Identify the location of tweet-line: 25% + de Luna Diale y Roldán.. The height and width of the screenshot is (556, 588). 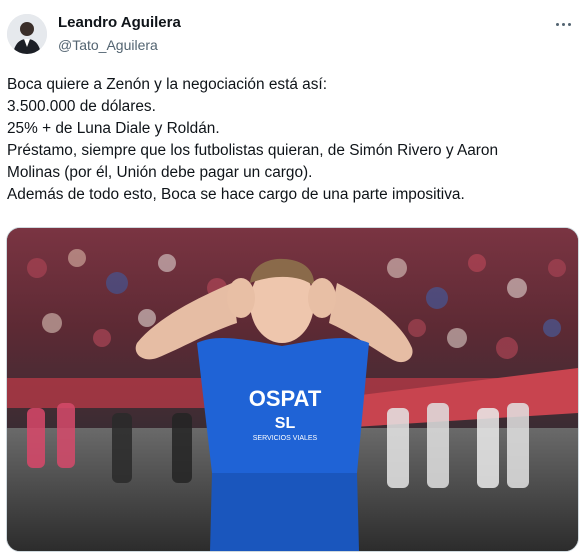
(113, 128).